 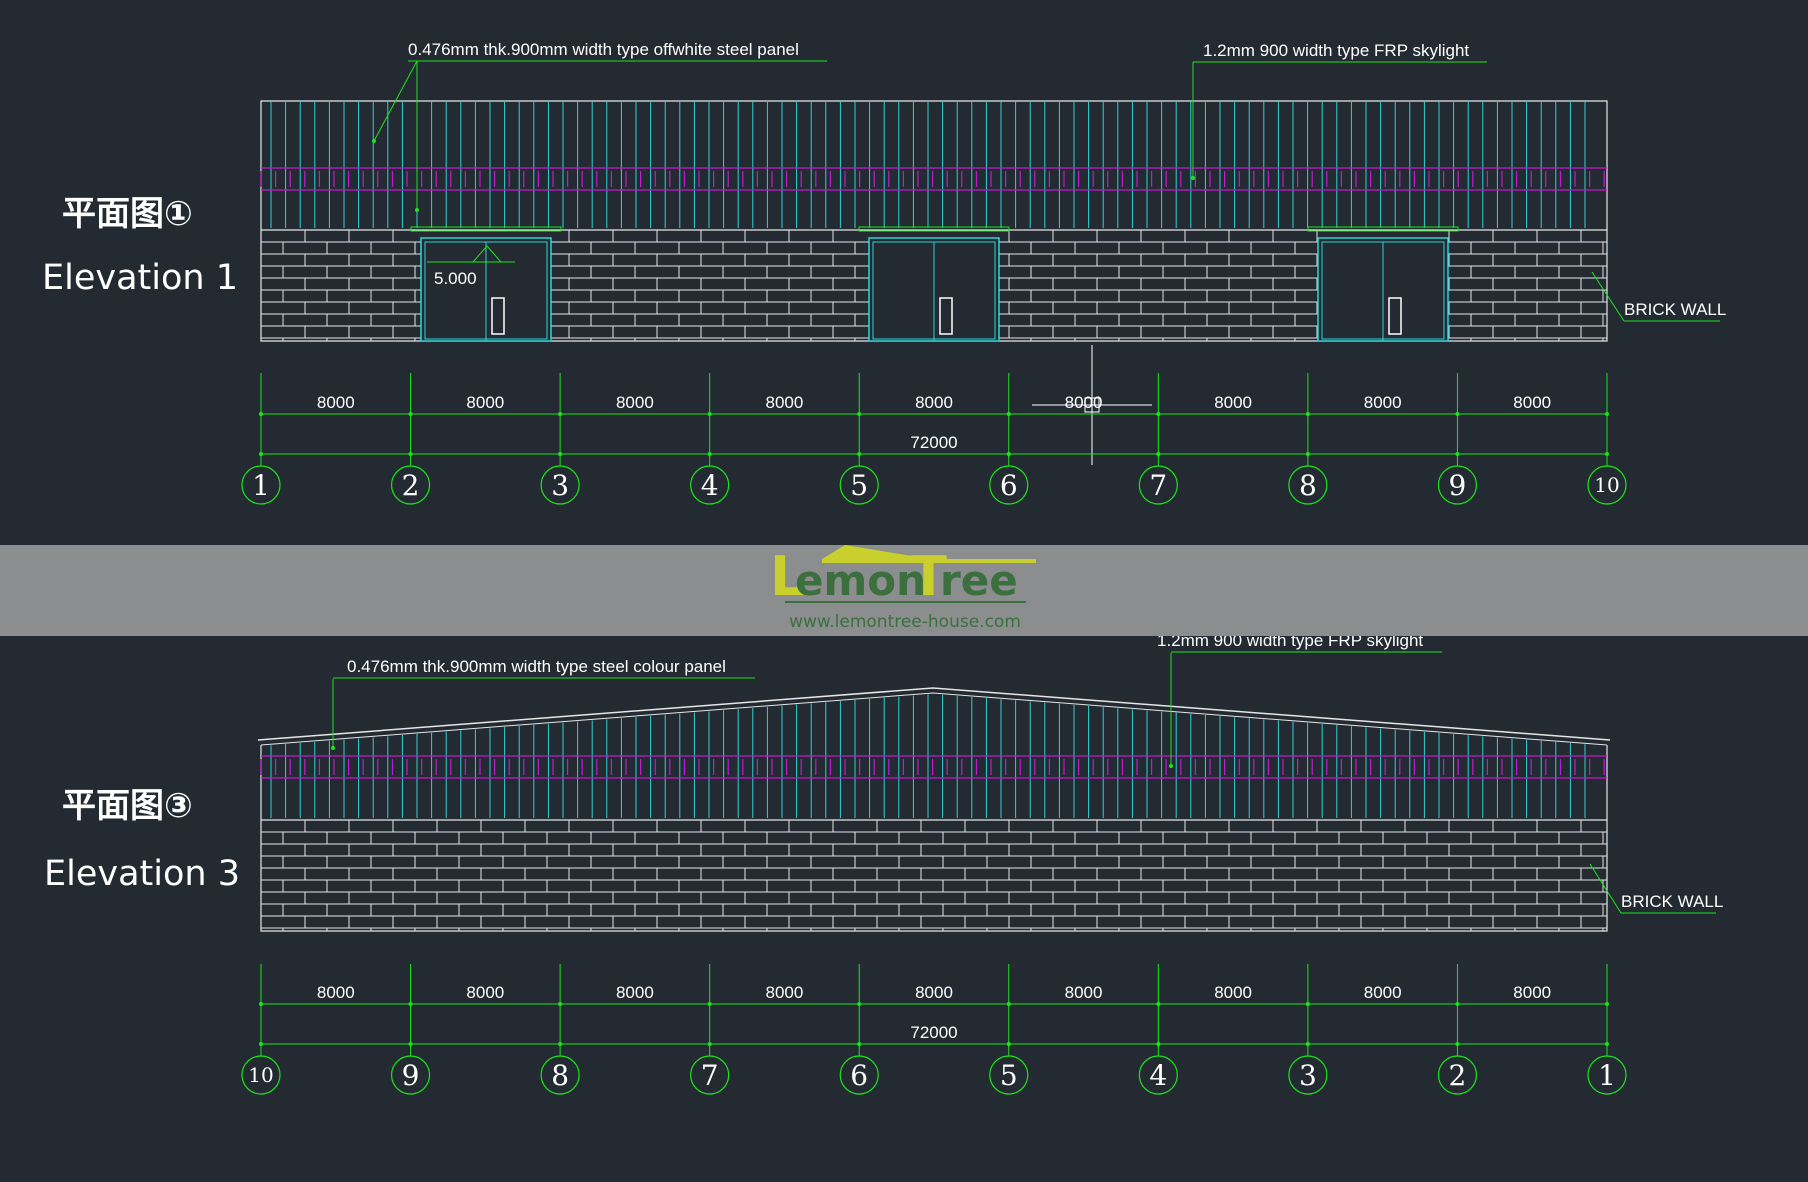 I want to click on elevation-3-title-en: Elevation 3, so click(x=142, y=874).